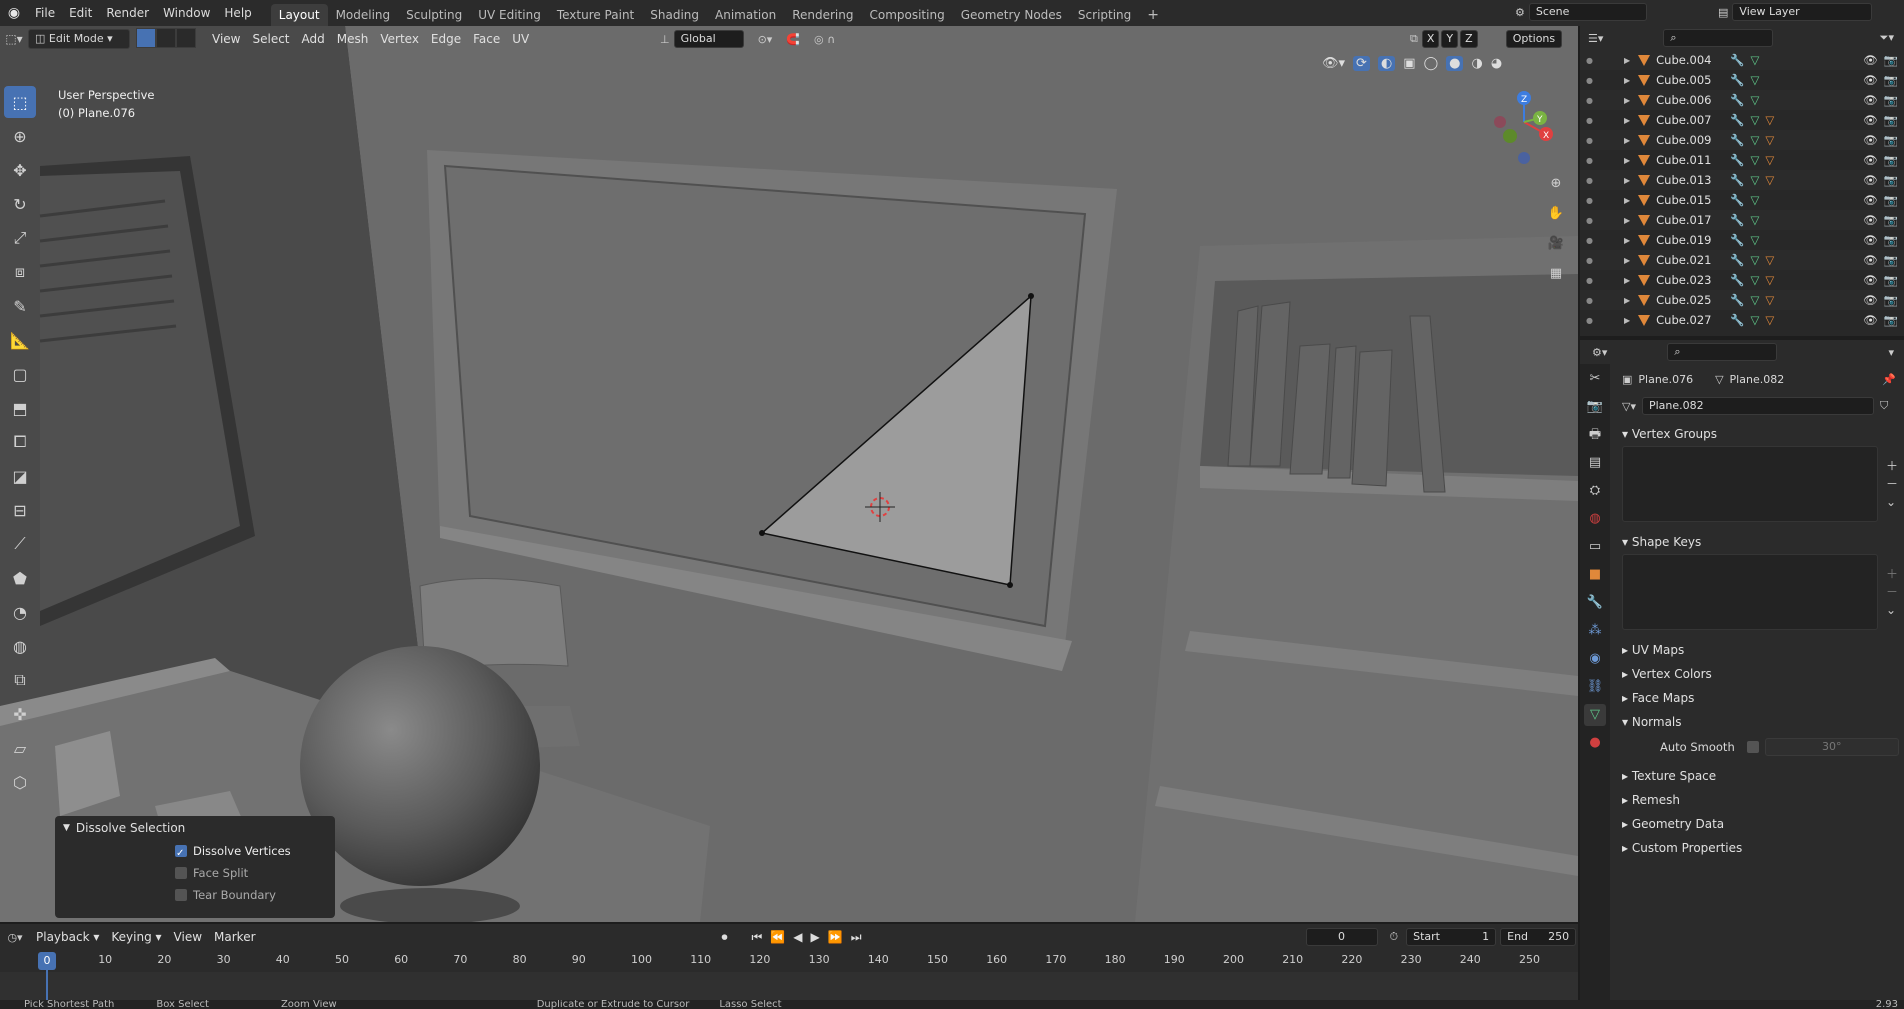  What do you see at coordinates (20, 136) in the screenshot?
I see `cursor-tool-icon: ⊕` at bounding box center [20, 136].